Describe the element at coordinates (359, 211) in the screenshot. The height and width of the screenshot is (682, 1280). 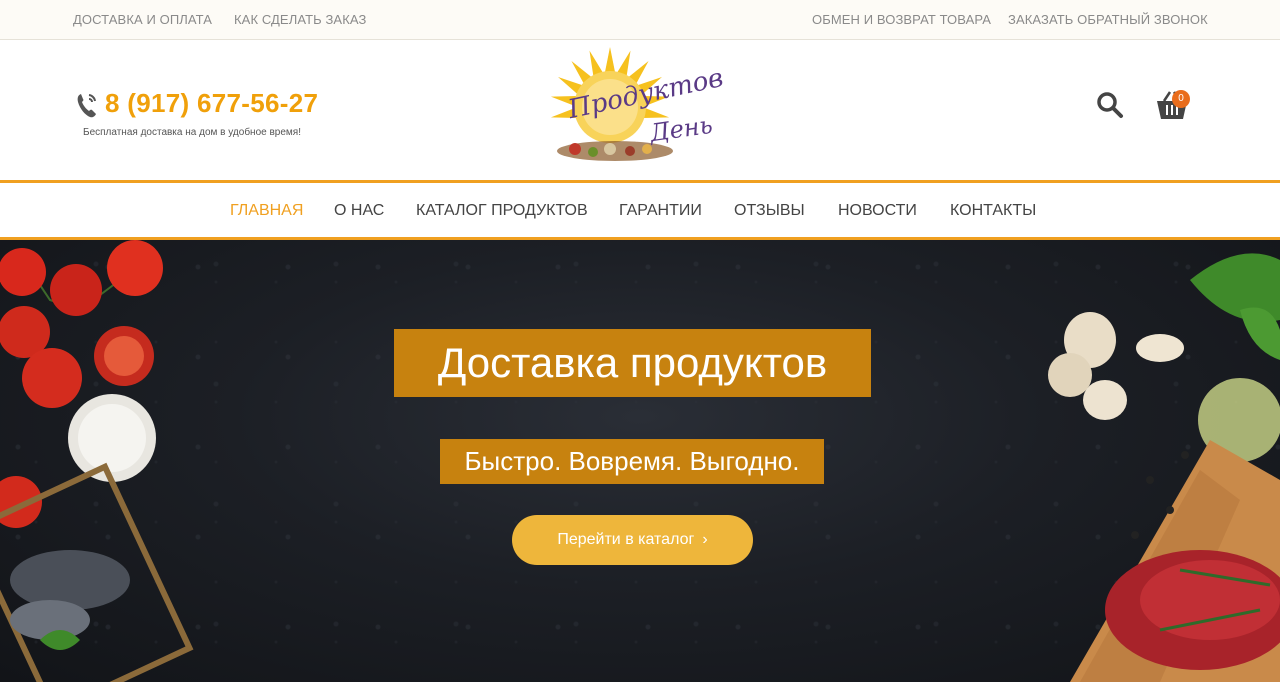
I see `nav-item-about: О НАС` at that location.